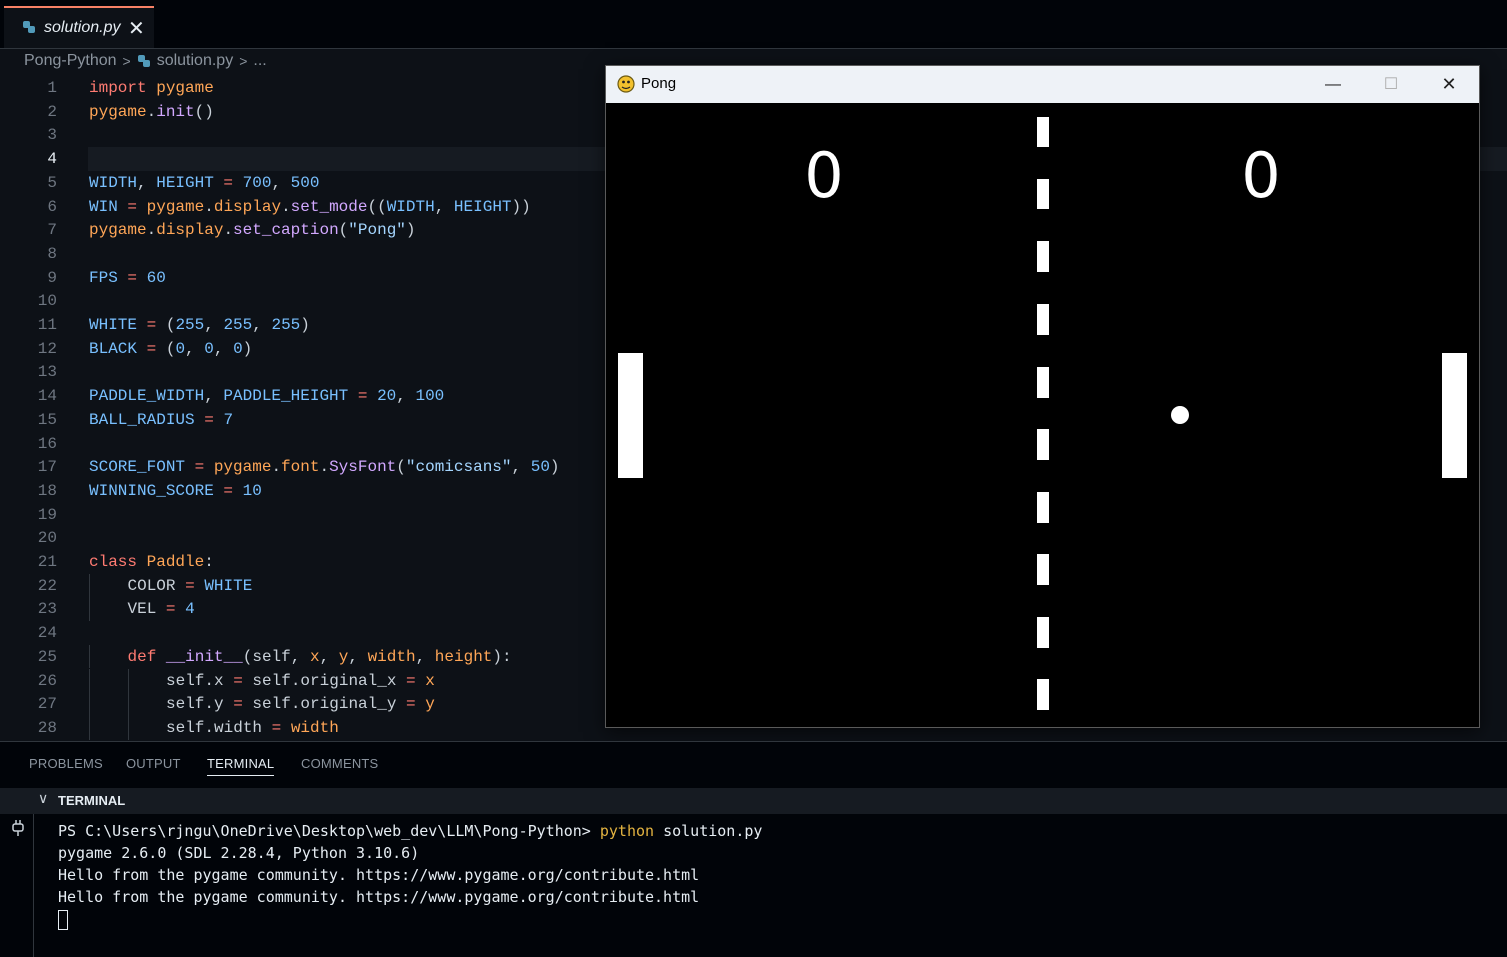 This screenshot has width=1507, height=957. I want to click on code-token: self.y, so click(195, 704).